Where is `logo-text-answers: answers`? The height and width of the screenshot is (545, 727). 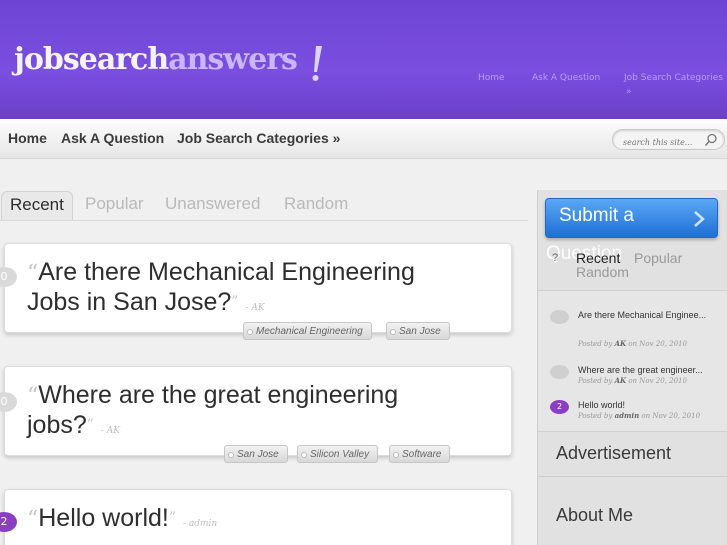
logo-text-answers: answers is located at coordinates (233, 59).